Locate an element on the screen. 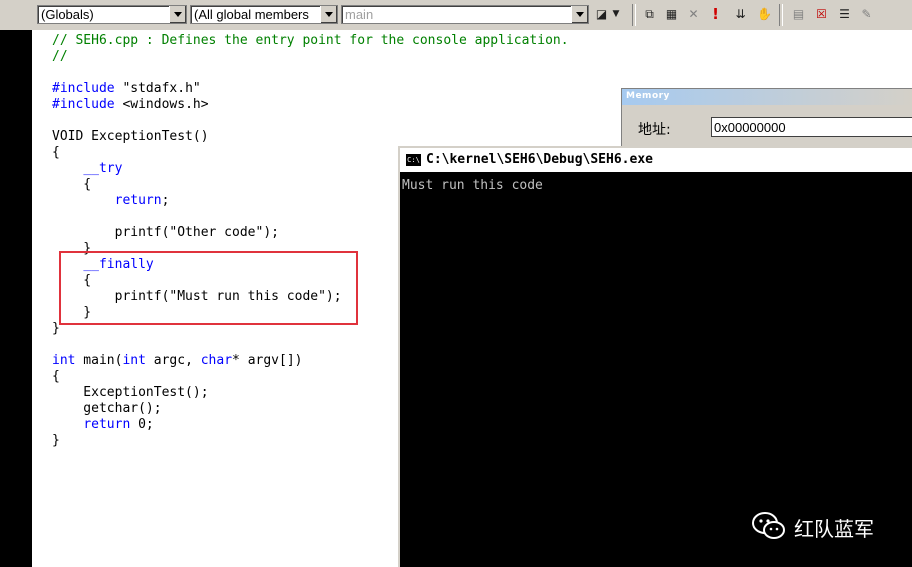 The image size is (912, 567). console-title: C:\kernel\SEH6\Debug\SEH6.exe is located at coordinates (539, 159).